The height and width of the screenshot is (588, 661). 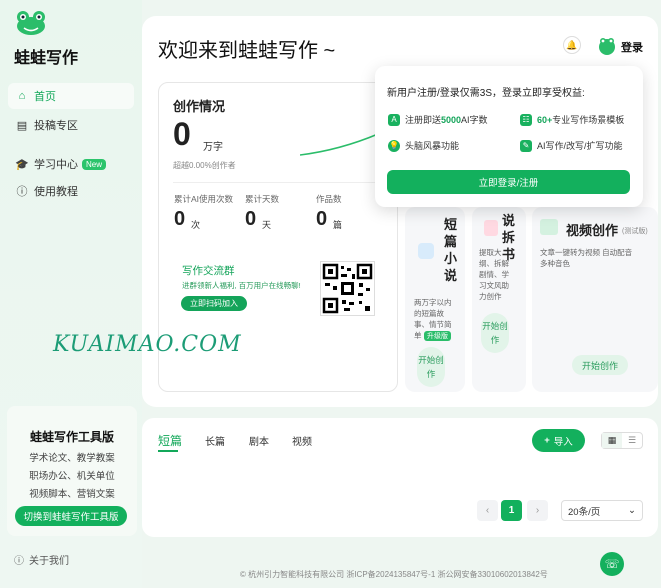 I want to click on chevron-left-icon: ‹, so click(x=487, y=510).